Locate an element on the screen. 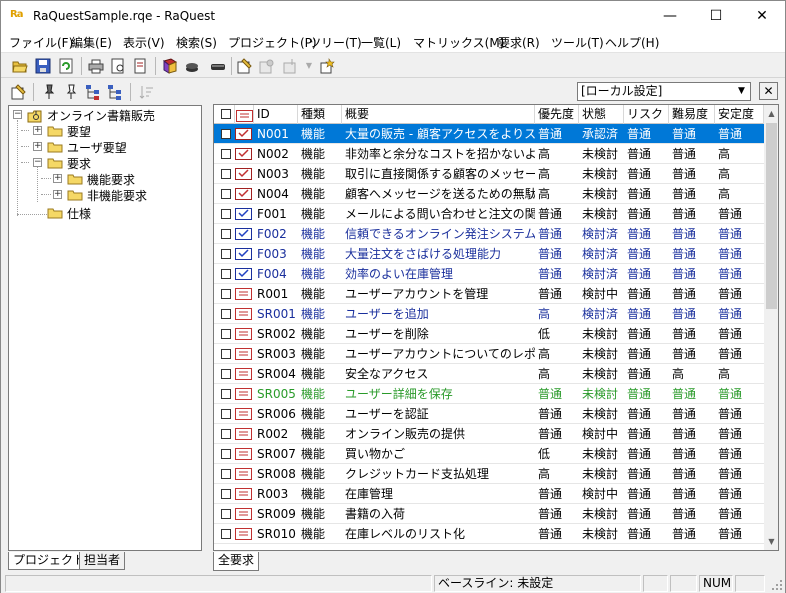  table-row: SR002 機能 ユーザーを削除低未検討 普通 普通 普通 is located at coordinates (489, 334).